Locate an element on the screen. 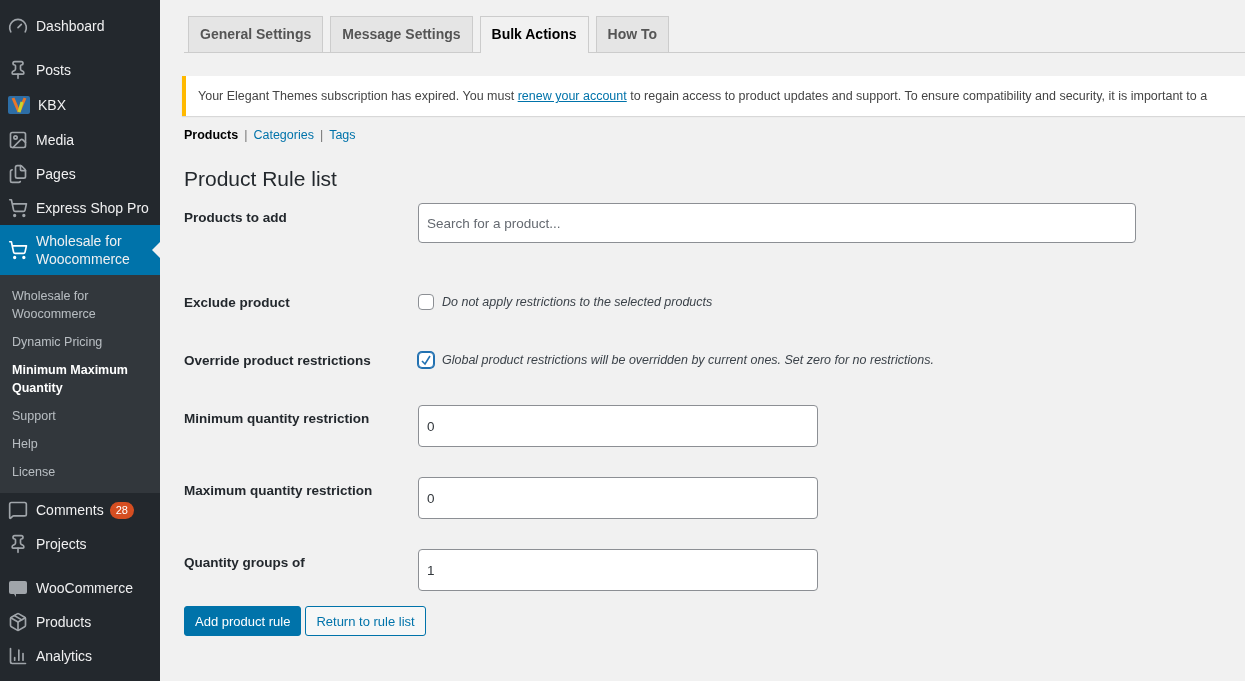 This screenshot has height=681, width=1245. subnav-link: Products is located at coordinates (211, 135).